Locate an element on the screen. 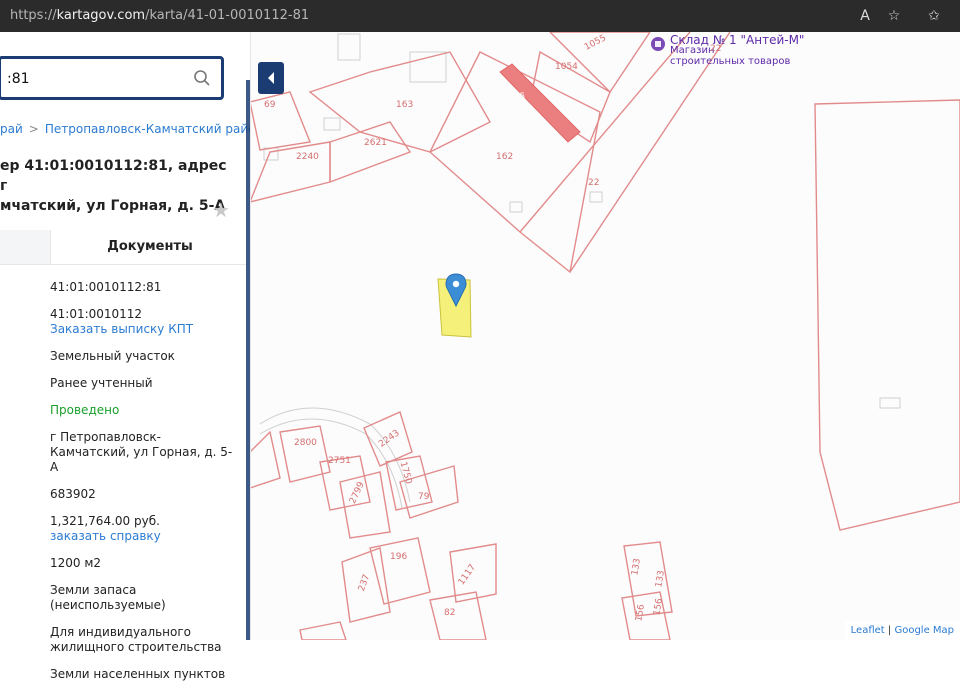 The width and height of the screenshot is (960, 694). google-maps-link: Google Map is located at coordinates (924, 630).